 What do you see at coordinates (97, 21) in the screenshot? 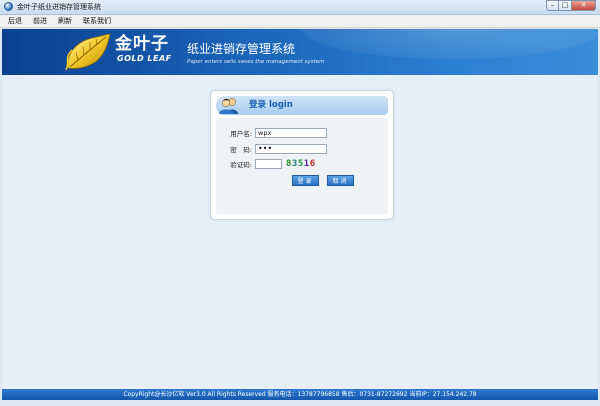
I see `menu-item-contact: 联系我们` at bounding box center [97, 21].